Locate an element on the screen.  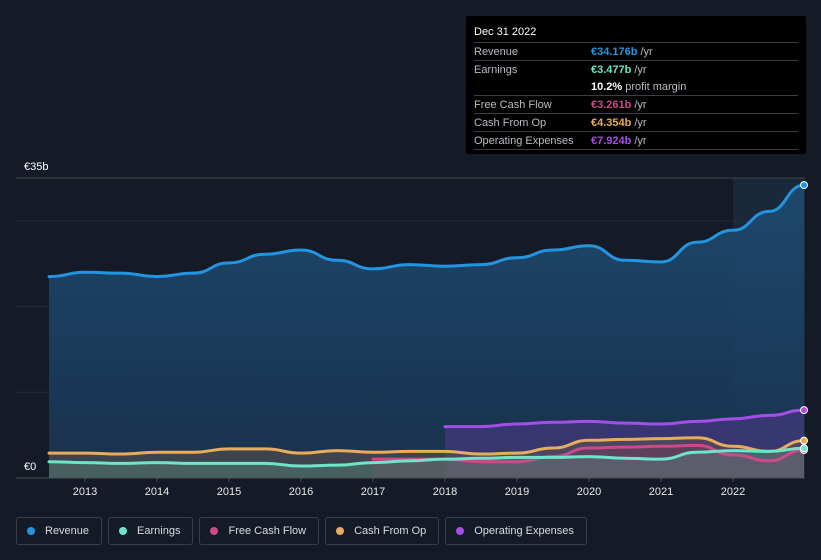
legend-label: Operating Expenses is located at coordinates (524, 531).